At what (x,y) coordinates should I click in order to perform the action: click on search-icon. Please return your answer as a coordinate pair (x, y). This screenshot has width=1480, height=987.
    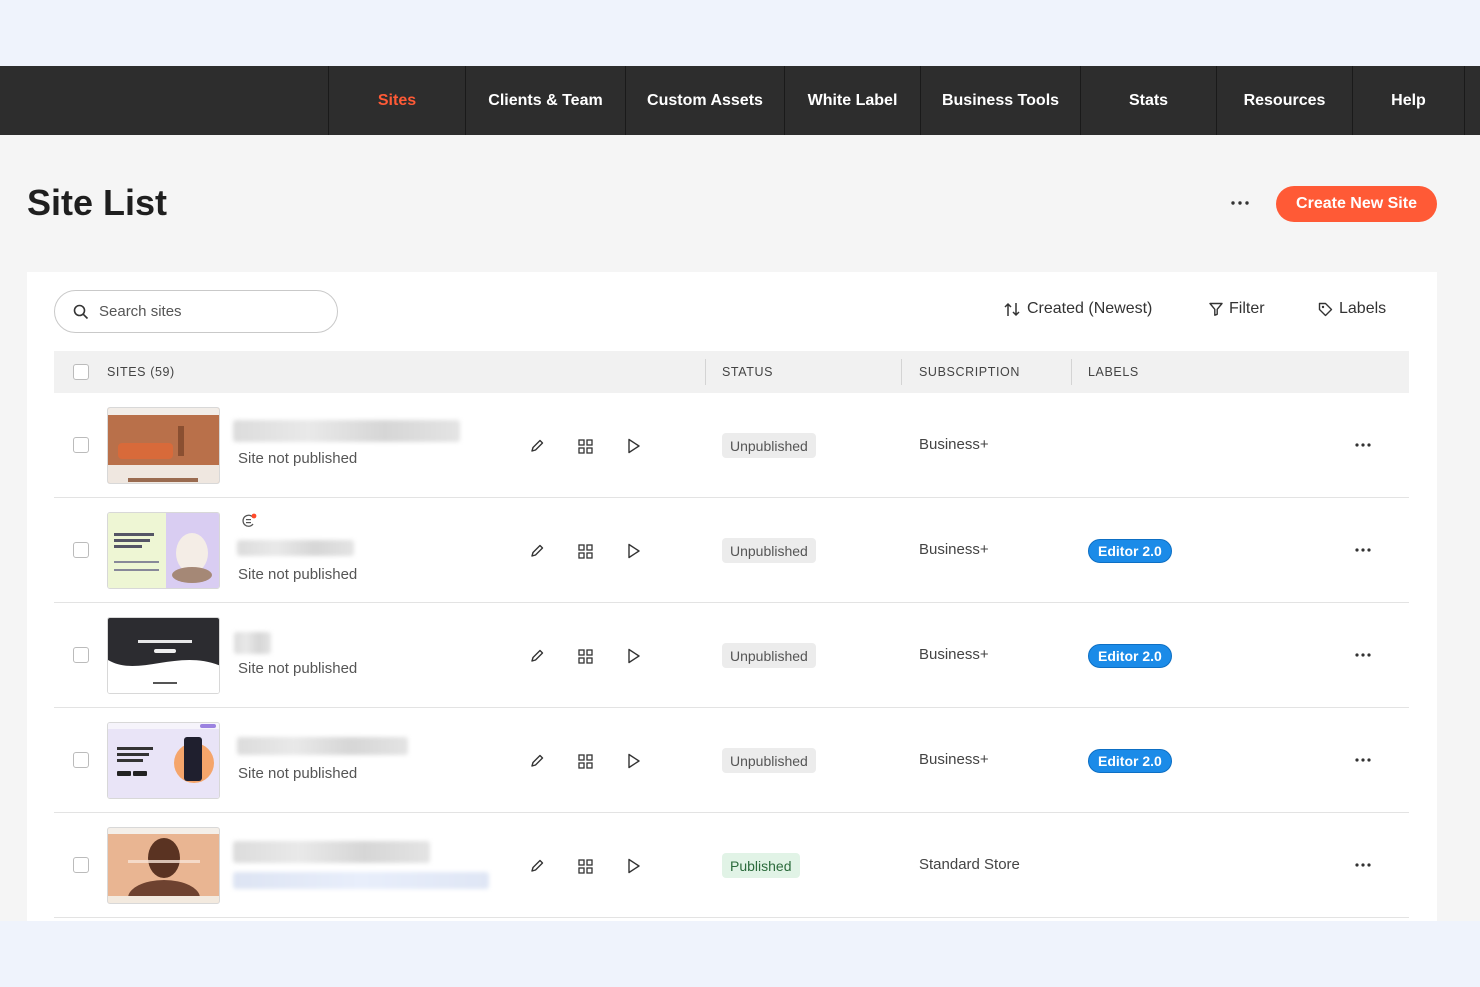
    Looking at the image, I should click on (81, 311).